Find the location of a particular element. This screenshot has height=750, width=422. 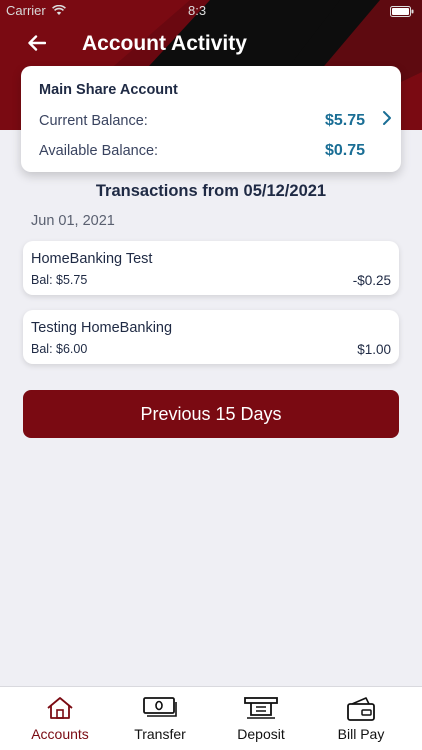

transaction-description: HomeBanking Test is located at coordinates (92, 259).